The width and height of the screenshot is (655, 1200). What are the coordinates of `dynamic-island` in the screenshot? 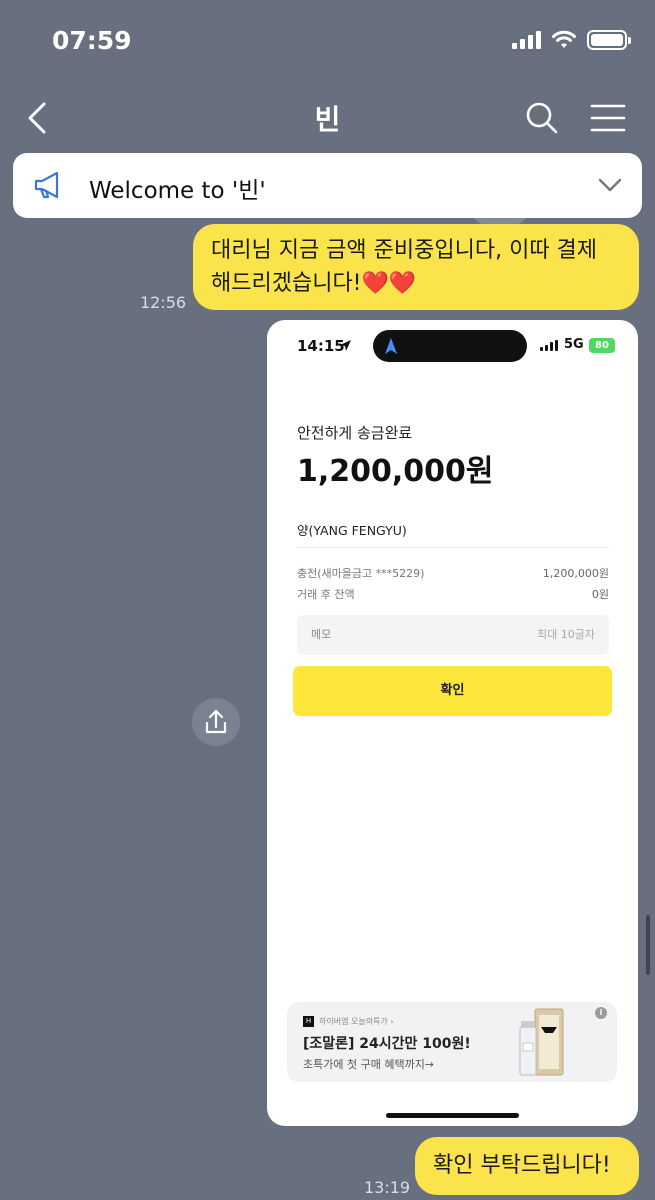 It's located at (450, 346).